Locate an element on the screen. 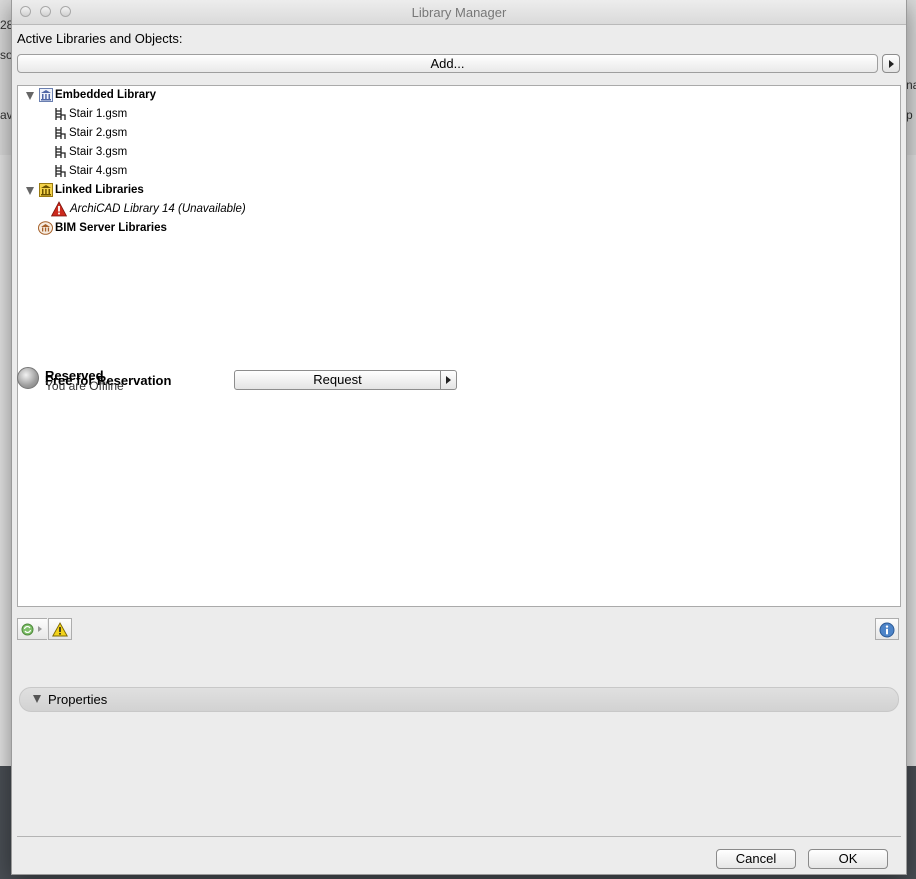 The height and width of the screenshot is (879, 916). status-lamp-icon is located at coordinates (28, 378).